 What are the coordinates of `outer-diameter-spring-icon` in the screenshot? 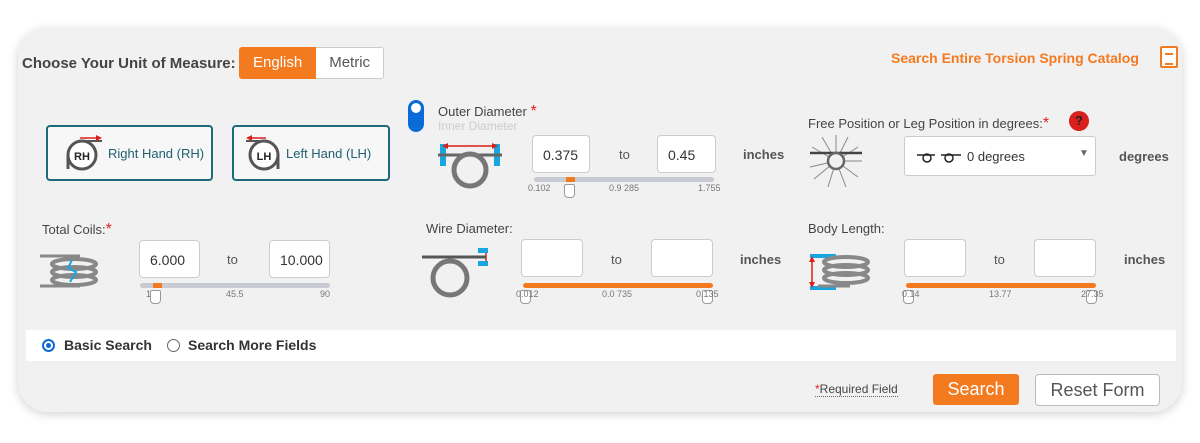 It's located at (471, 166).